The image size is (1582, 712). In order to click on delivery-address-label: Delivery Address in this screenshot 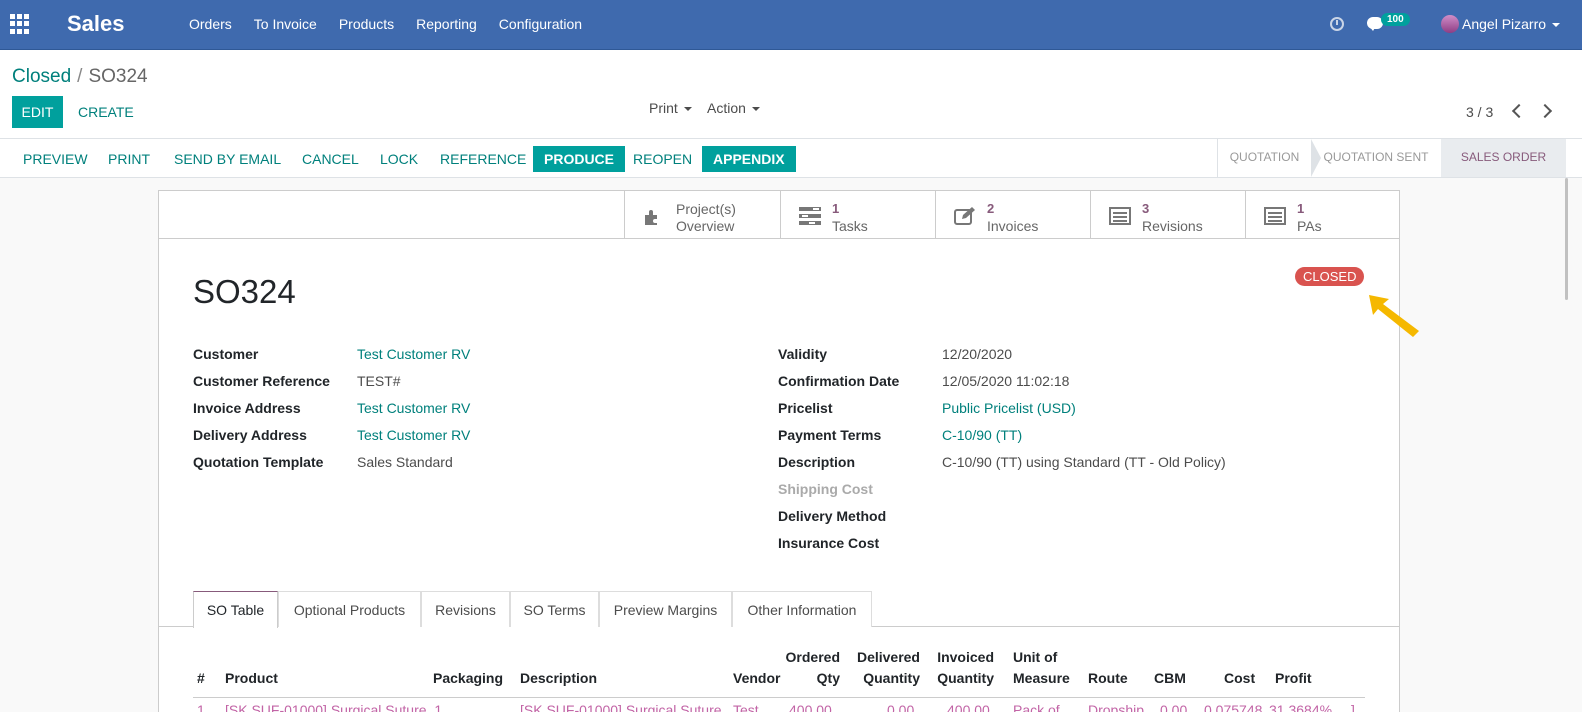, I will do `click(250, 435)`.